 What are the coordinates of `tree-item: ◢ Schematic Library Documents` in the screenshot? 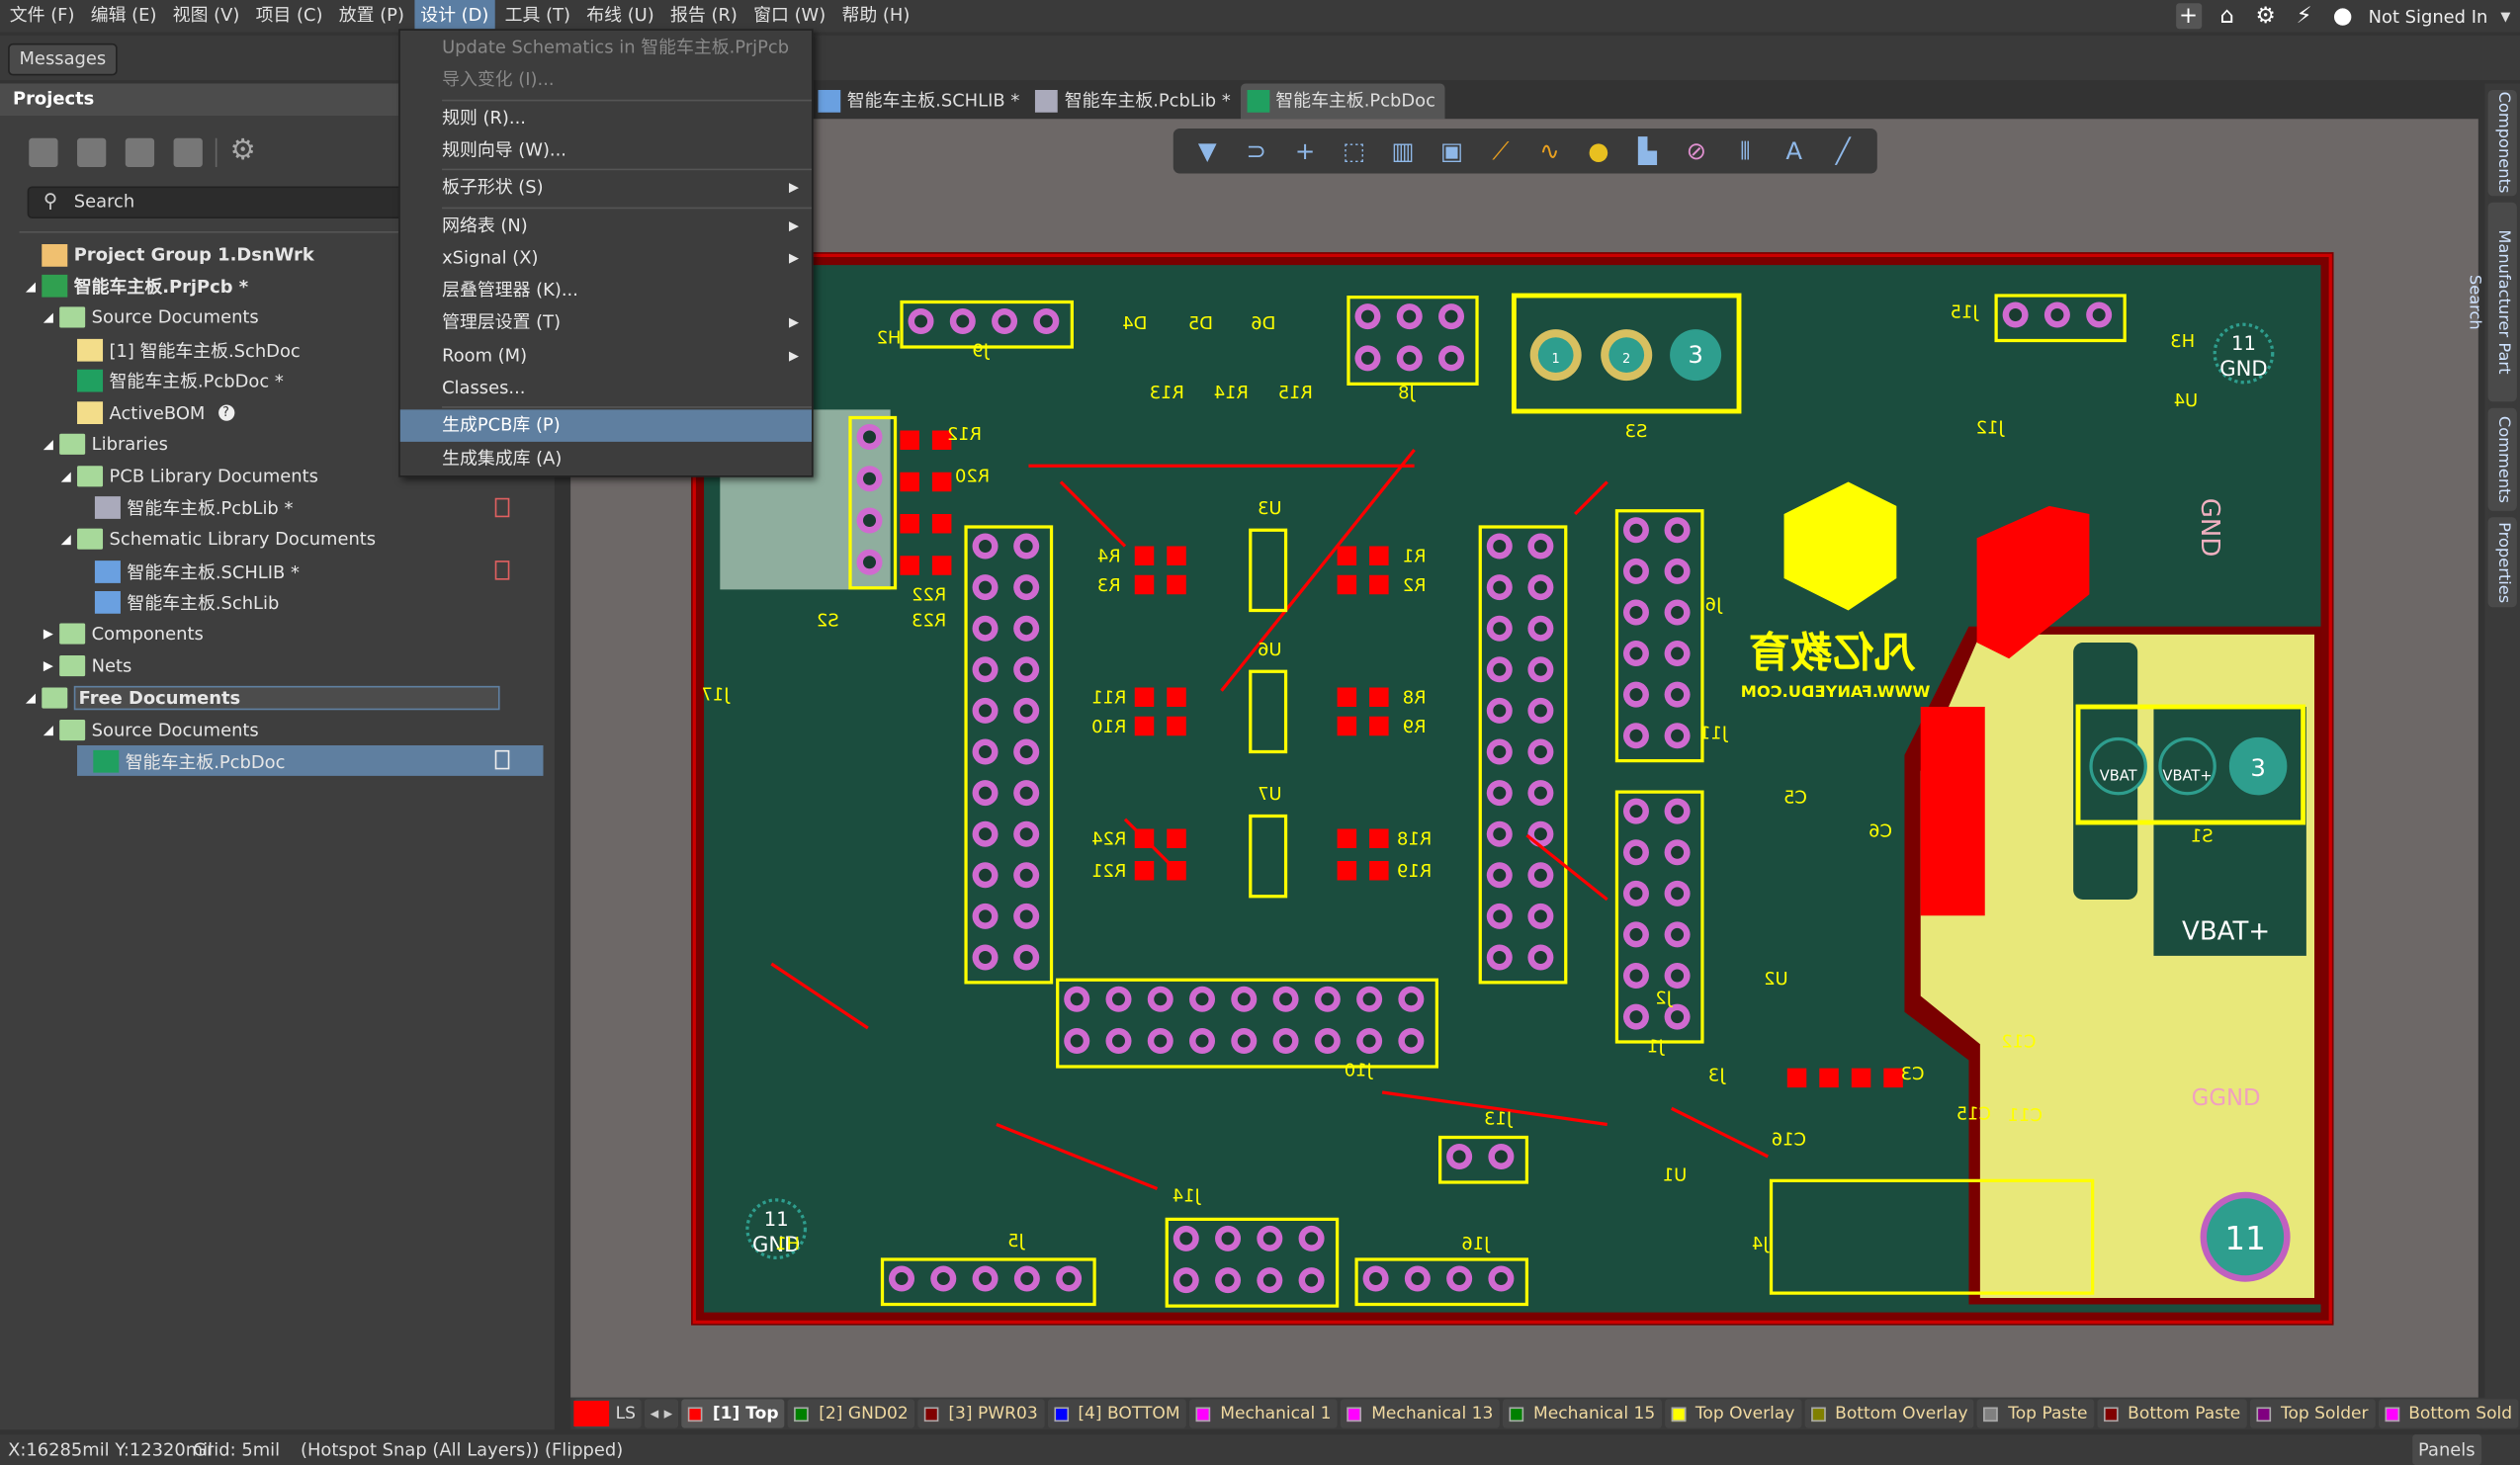 It's located at (302, 539).